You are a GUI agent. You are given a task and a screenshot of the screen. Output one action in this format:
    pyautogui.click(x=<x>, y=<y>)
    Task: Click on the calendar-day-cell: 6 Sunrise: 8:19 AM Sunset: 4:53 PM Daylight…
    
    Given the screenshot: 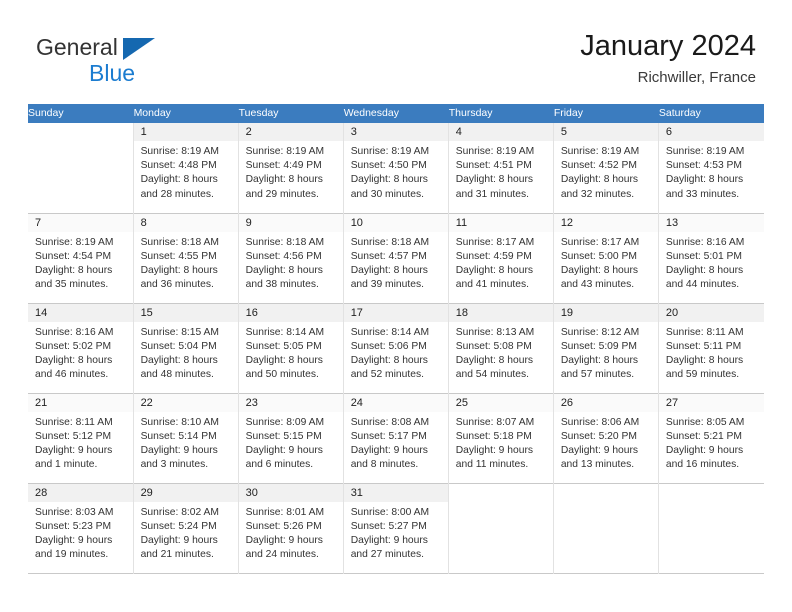 What is the action you would take?
    pyautogui.click(x=711, y=168)
    